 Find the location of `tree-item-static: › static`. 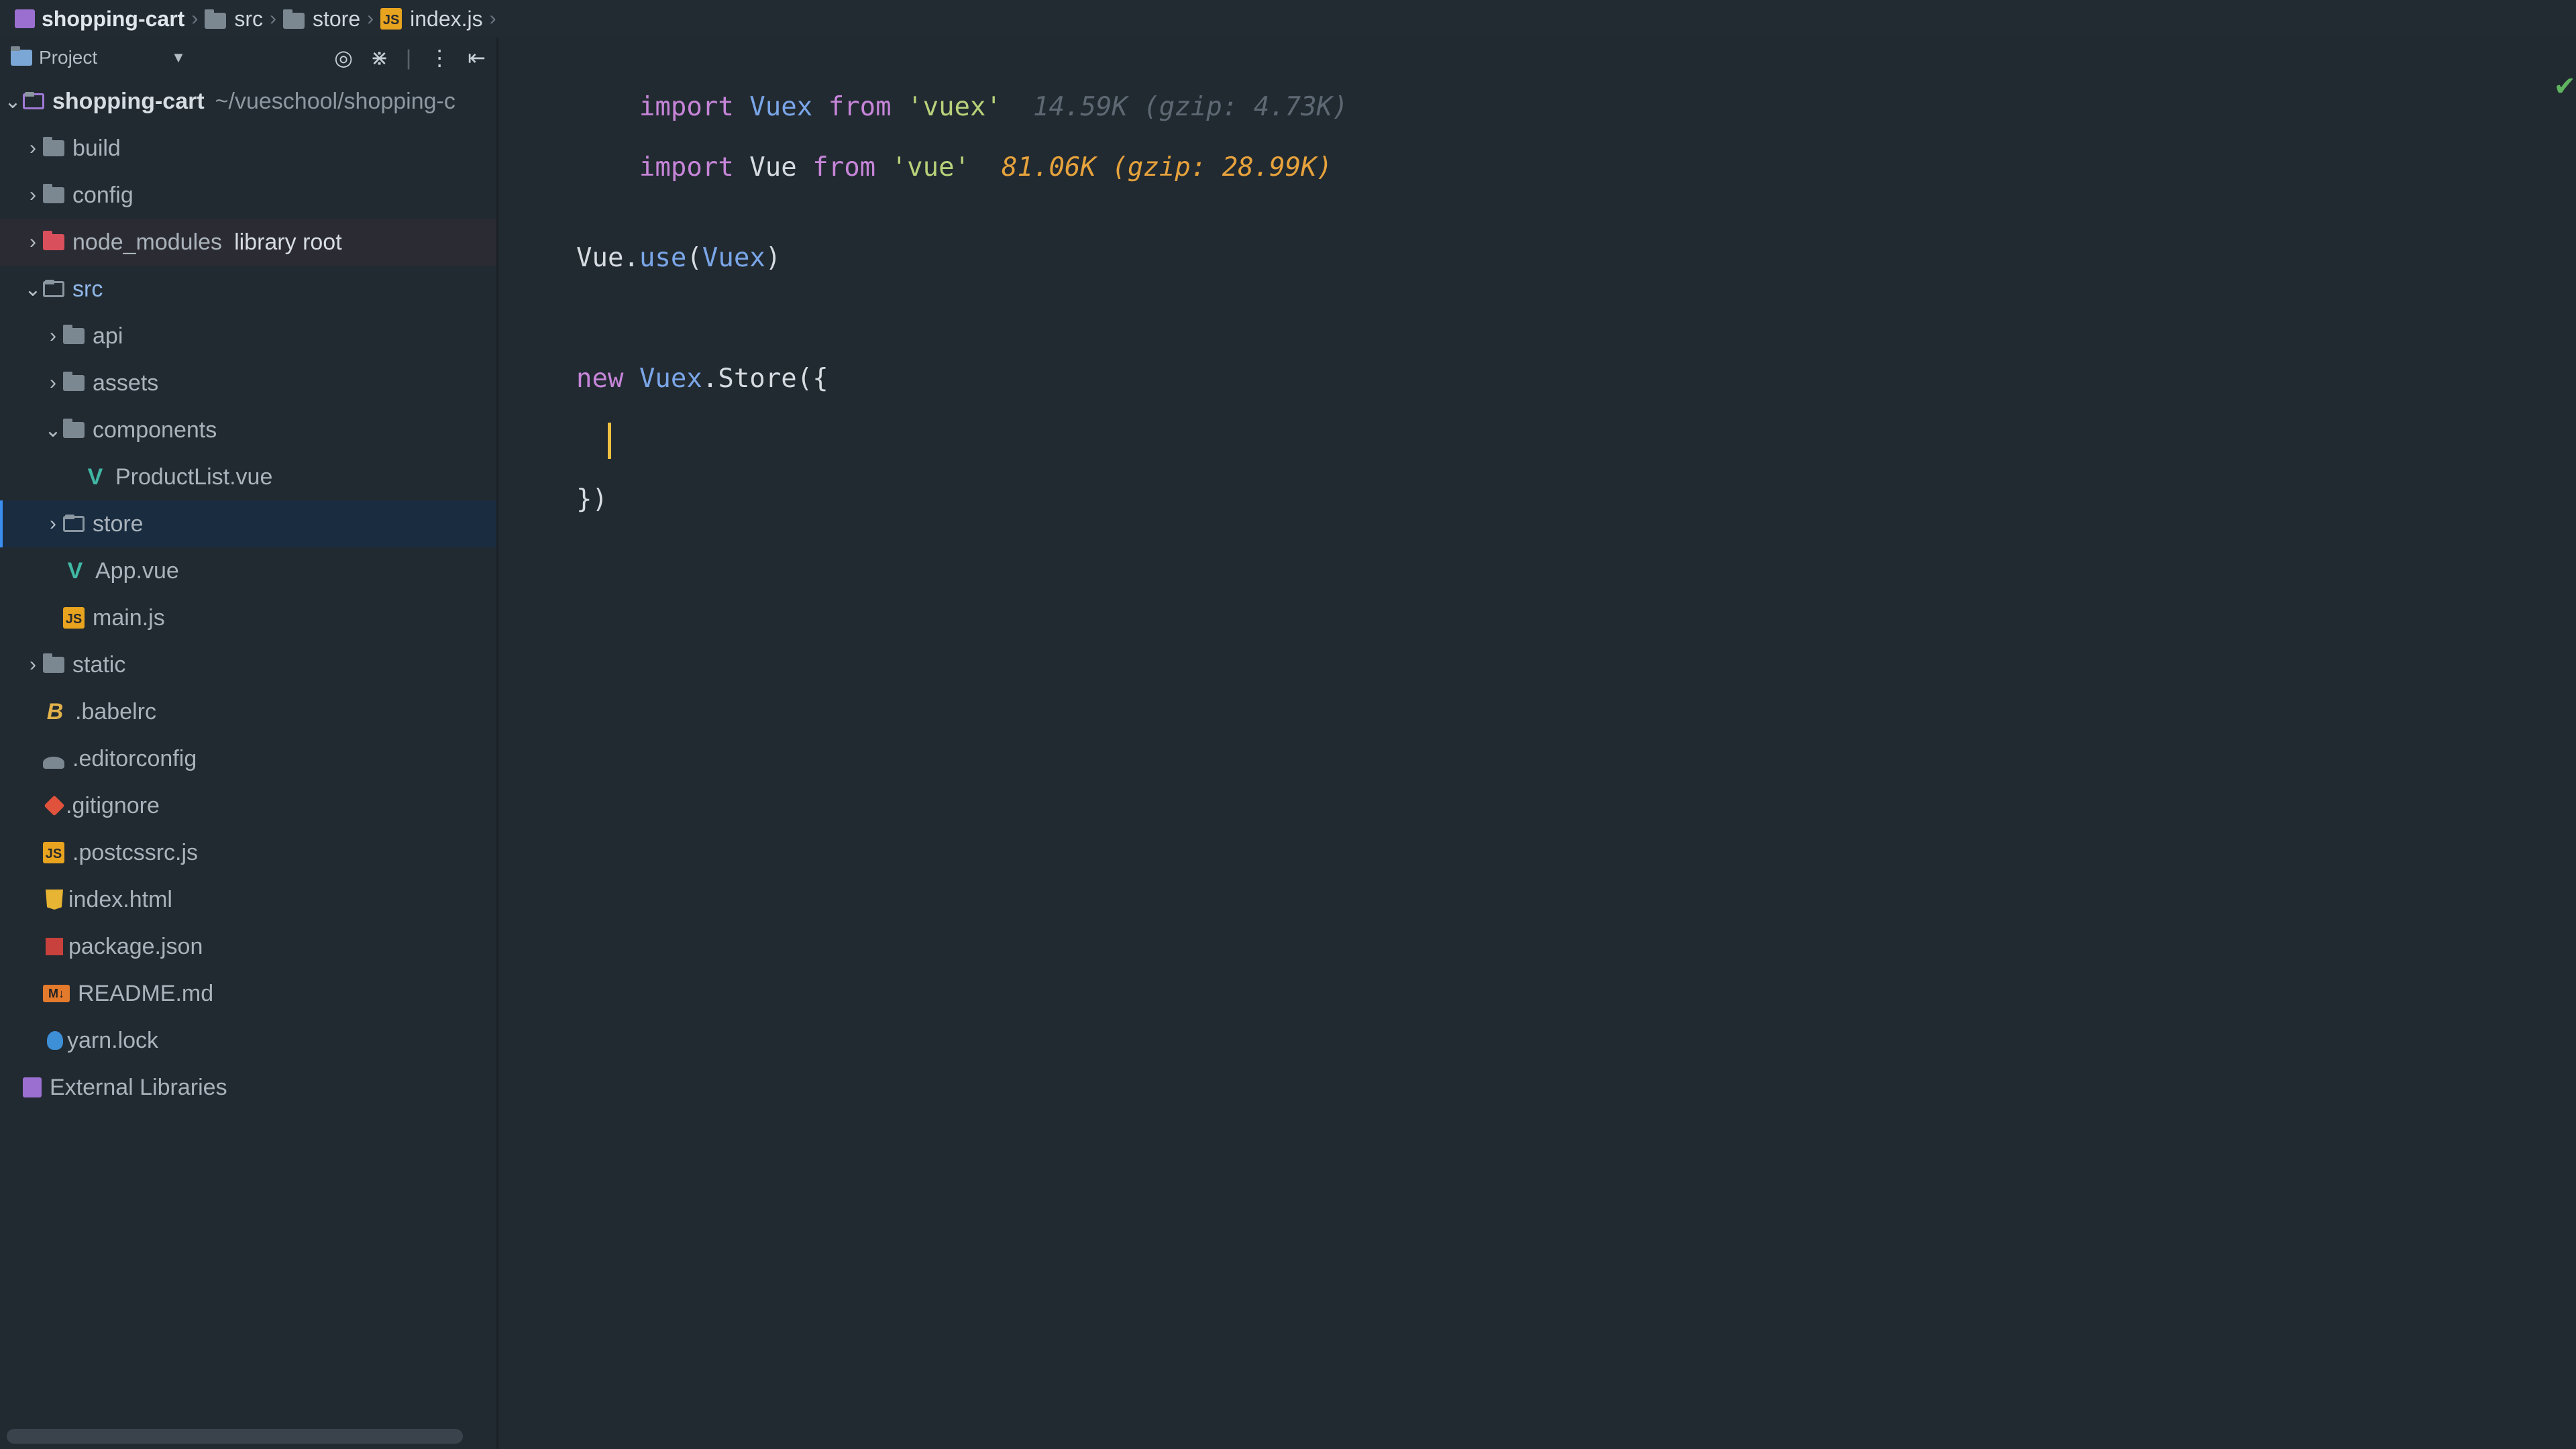

tree-item-static: › static is located at coordinates (248, 664).